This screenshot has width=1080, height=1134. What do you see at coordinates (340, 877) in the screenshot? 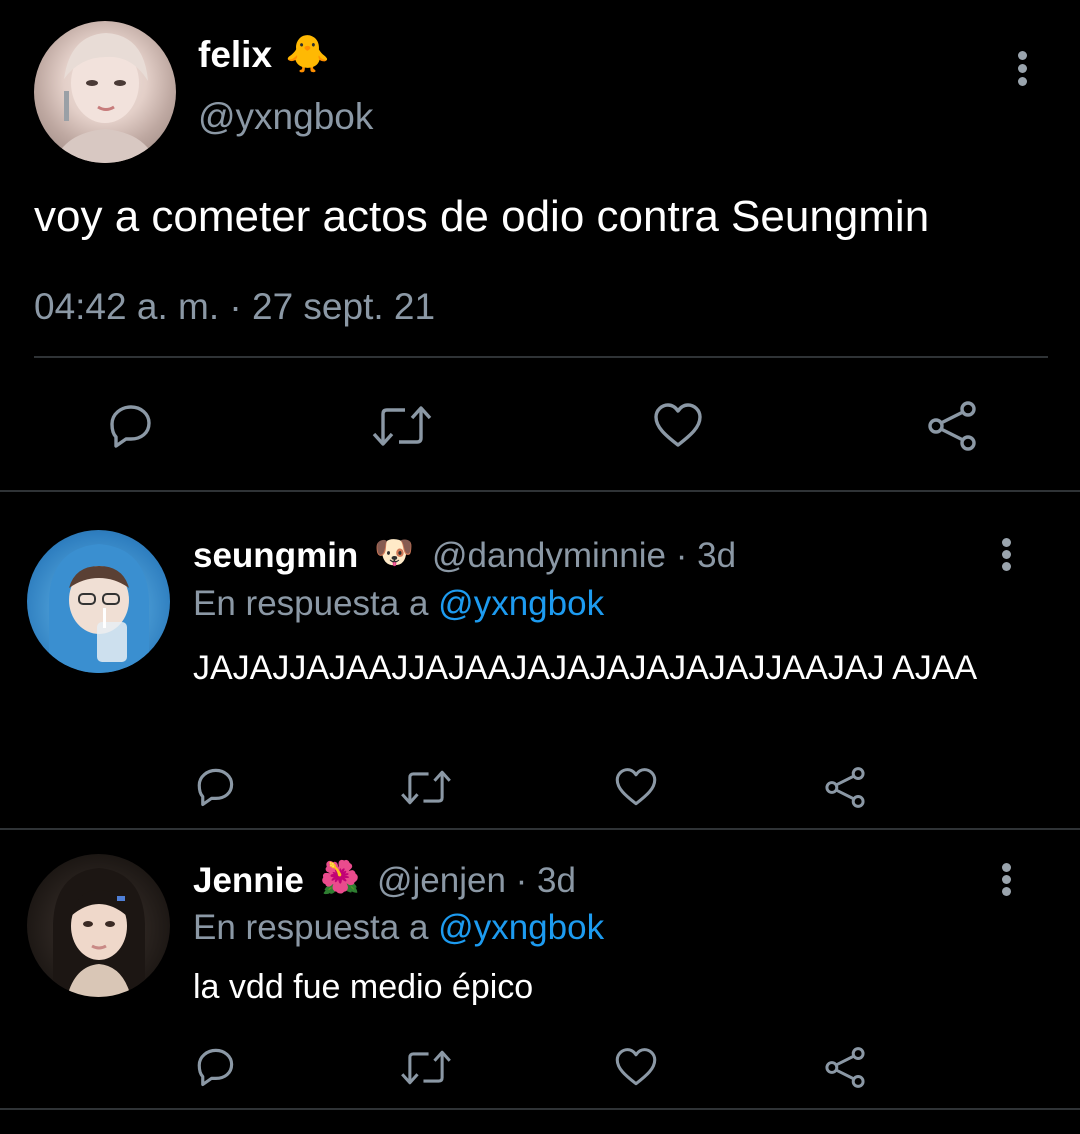
I see `reply-author-emoji: 🌺` at bounding box center [340, 877].